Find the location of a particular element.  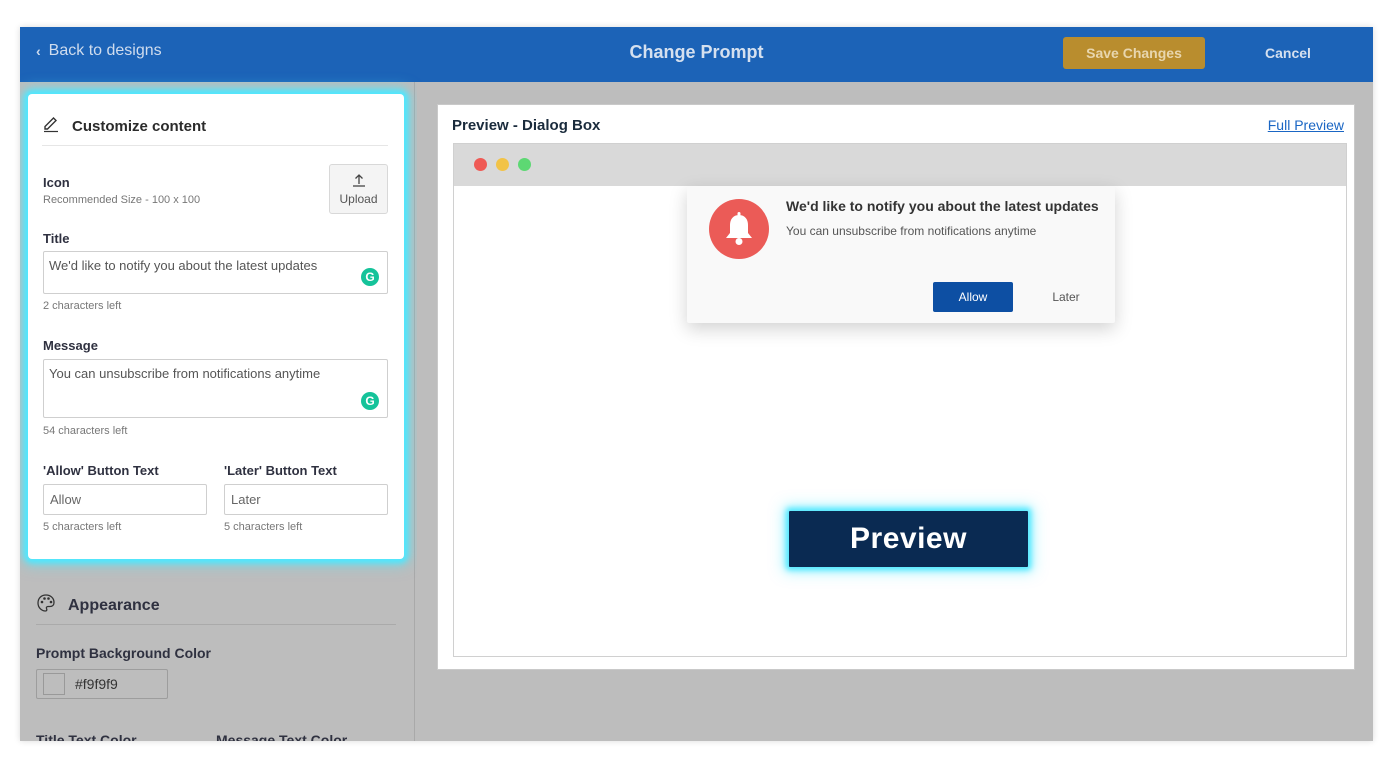

title-characters-left: 2 characters left is located at coordinates (82, 306).